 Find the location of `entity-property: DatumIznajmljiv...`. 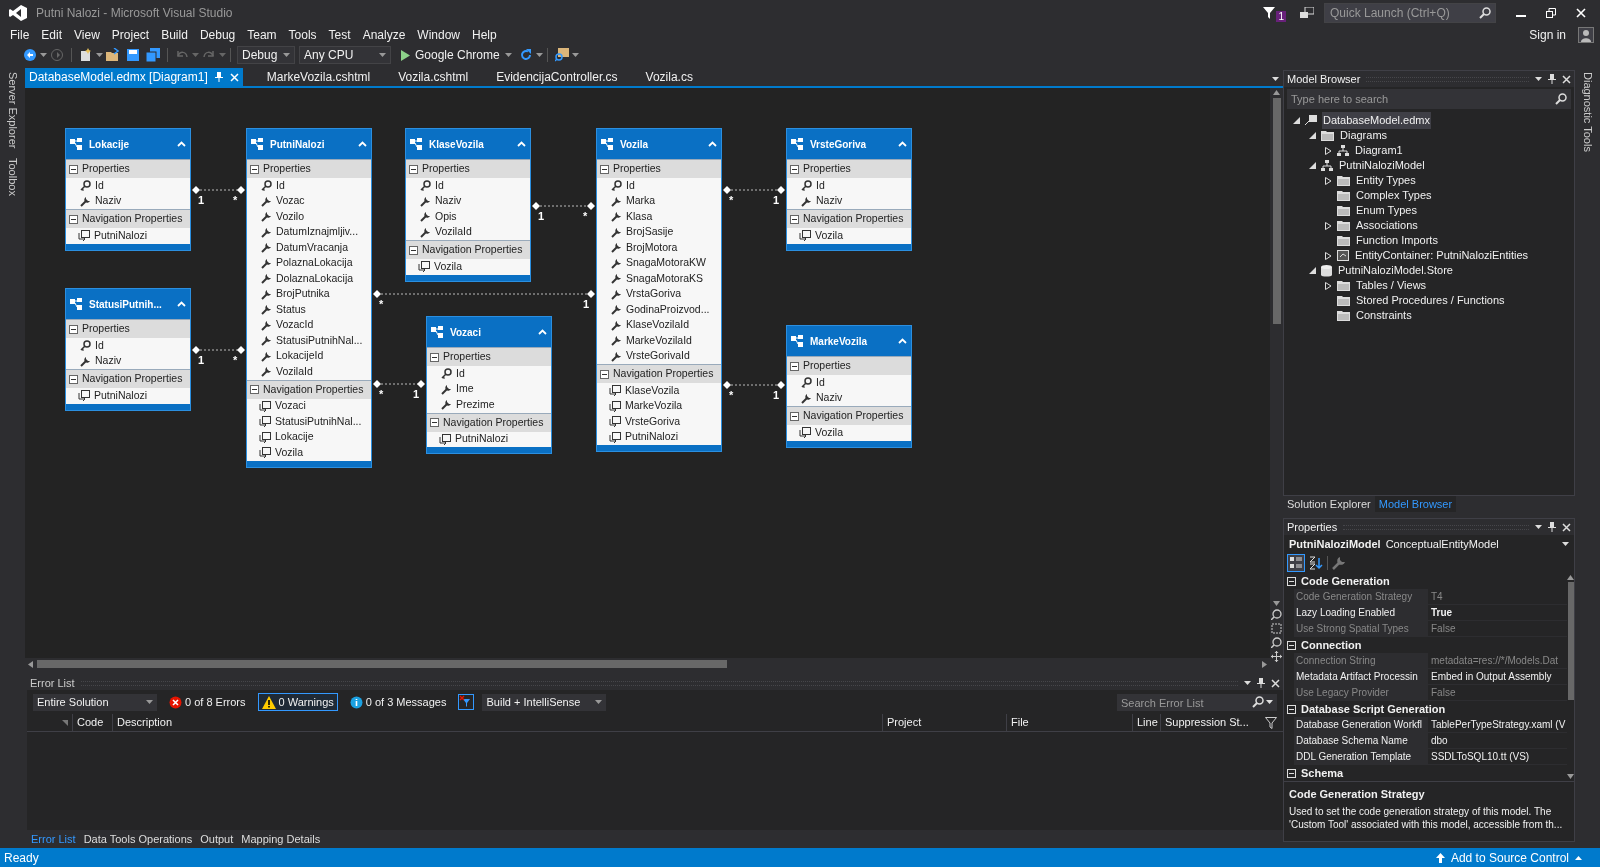

entity-property: DatumIznajmljiv... is located at coordinates (317, 232).